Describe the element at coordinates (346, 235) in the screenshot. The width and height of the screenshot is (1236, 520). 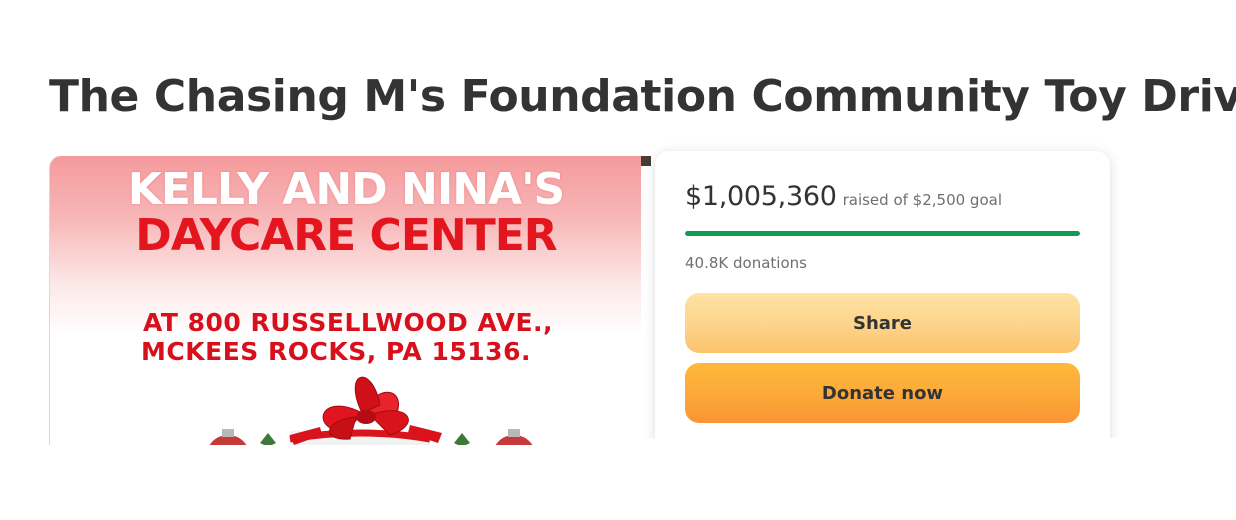
I see `flyer-headline-line2: DAYCARE CENTER` at that location.